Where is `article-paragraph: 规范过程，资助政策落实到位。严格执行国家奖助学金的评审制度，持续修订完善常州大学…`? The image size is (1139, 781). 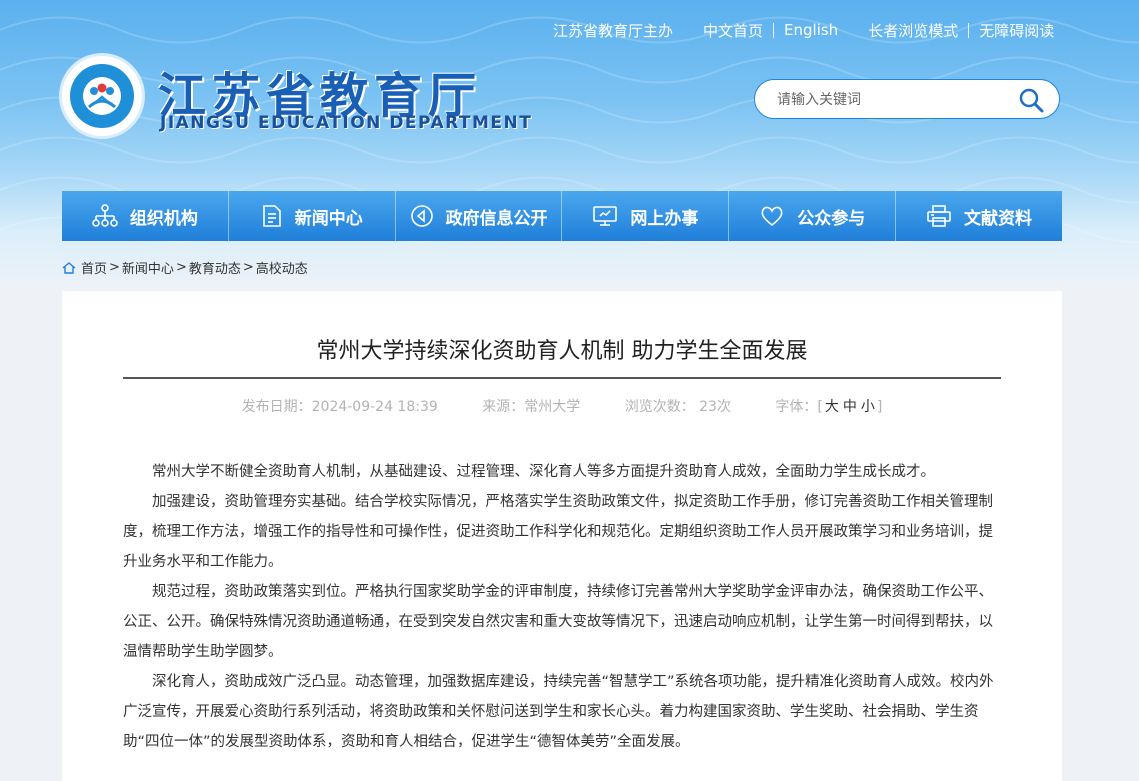
article-paragraph: 规范过程，资助政策落实到位。严格执行国家奖助学金的评审制度，持续修订完善常州大学… is located at coordinates (558, 622).